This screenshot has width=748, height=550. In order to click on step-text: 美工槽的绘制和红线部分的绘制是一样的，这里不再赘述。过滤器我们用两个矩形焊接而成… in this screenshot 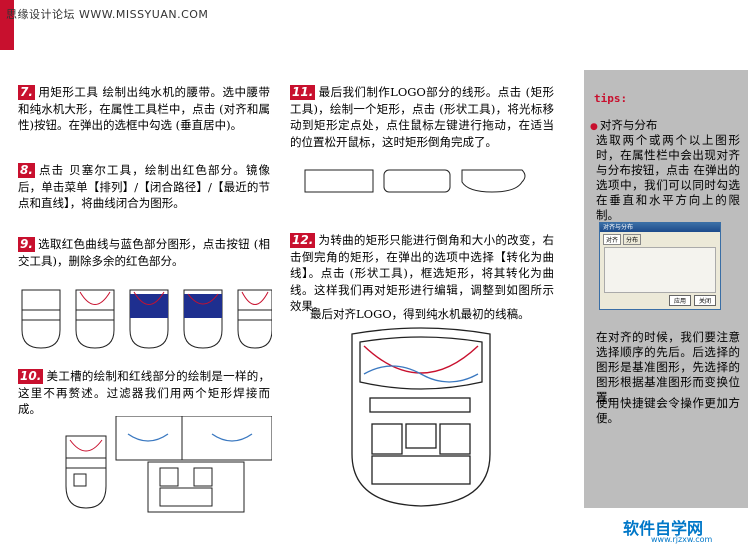, I will do `click(144, 392)`.